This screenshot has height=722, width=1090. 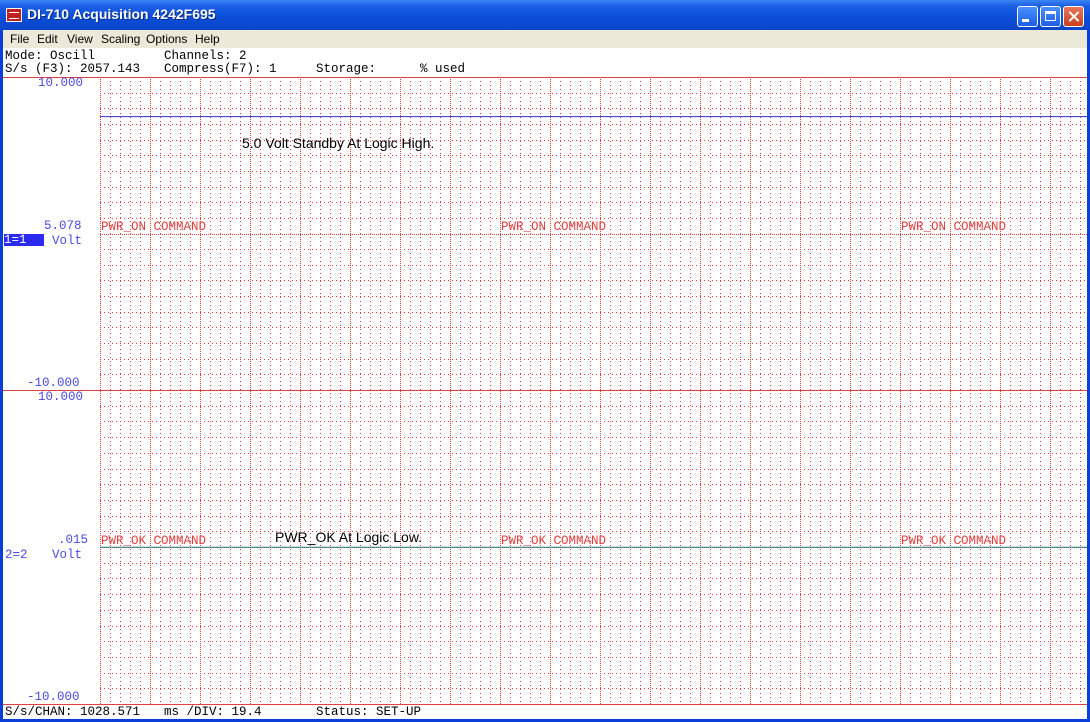 I want to click on marker-ch1-3: PWR_ON COMMAND, so click(x=954, y=227).